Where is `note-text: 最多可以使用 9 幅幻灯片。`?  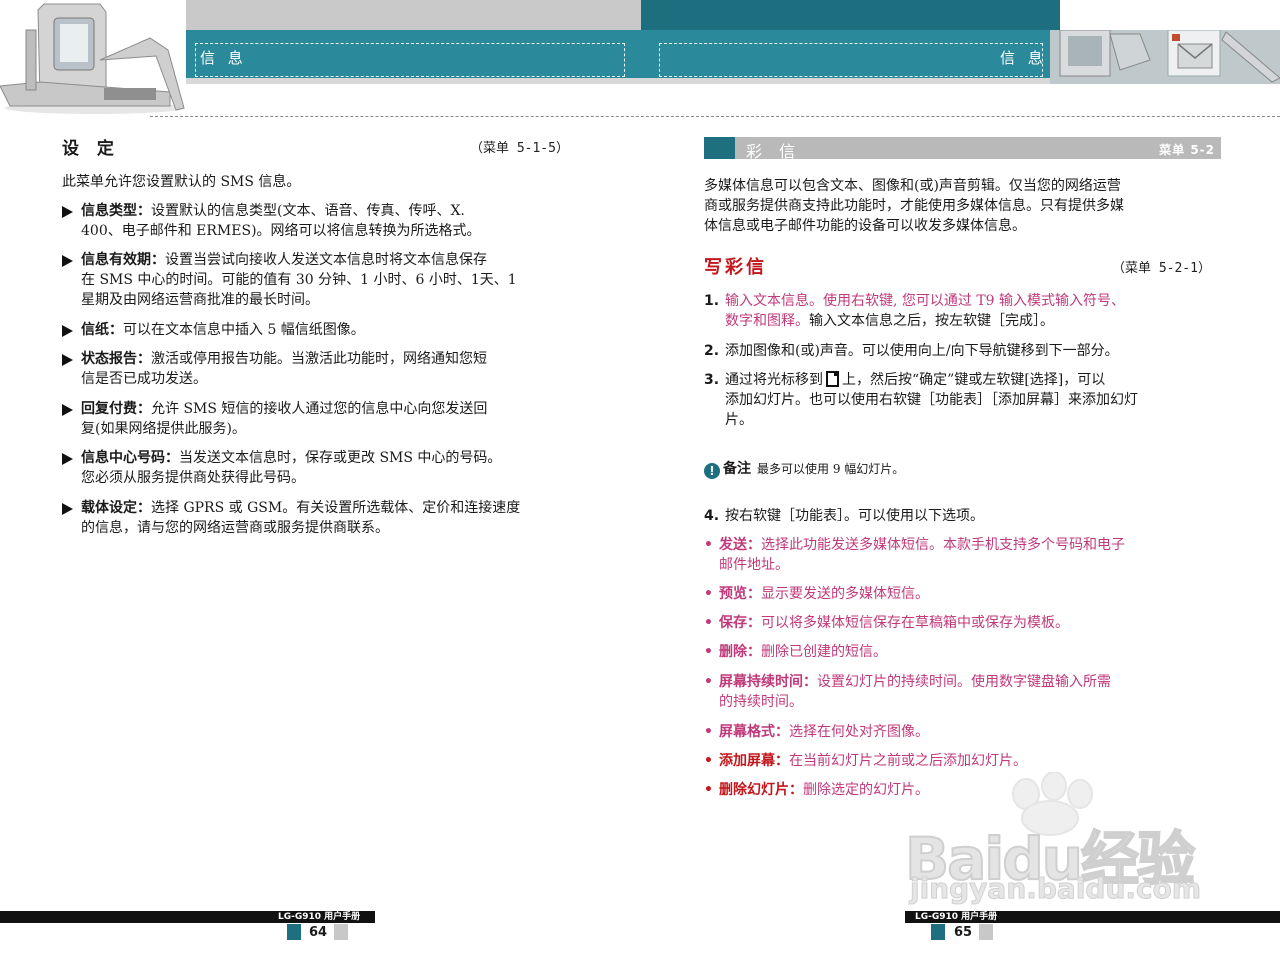 note-text: 最多可以使用 9 幅幻灯片。 is located at coordinates (831, 469).